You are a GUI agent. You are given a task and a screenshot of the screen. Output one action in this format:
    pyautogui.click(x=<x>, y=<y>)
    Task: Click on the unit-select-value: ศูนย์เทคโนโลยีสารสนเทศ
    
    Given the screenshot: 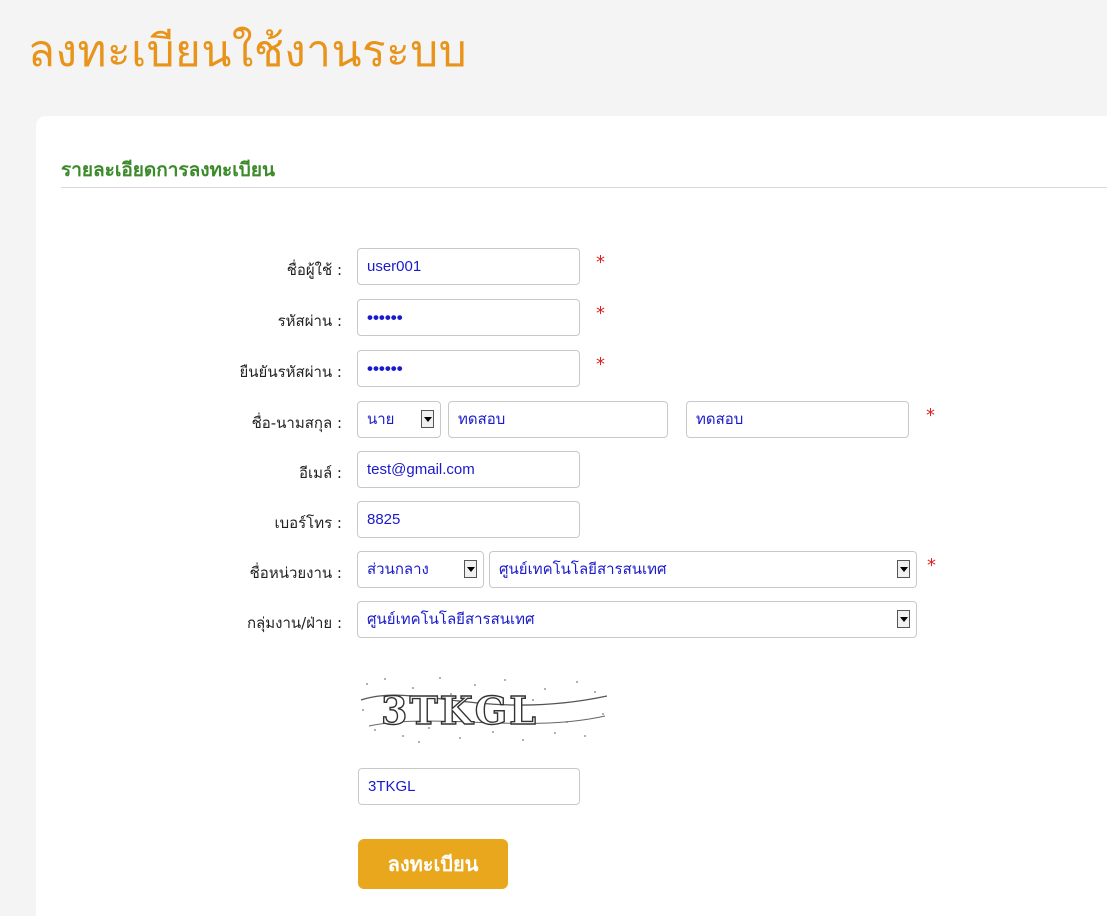 What is the action you would take?
    pyautogui.click(x=583, y=569)
    